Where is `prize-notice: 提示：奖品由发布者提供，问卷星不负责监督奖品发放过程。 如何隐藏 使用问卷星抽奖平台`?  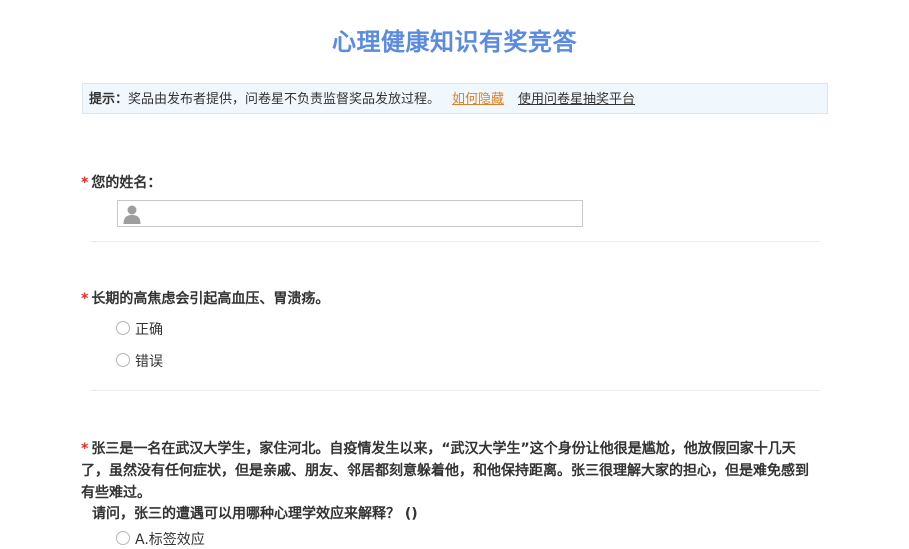 prize-notice: 提示：奖品由发布者提供，问卷星不负责监督奖品发放过程。 如何隐藏 使用问卷星抽奖平台 is located at coordinates (455, 98).